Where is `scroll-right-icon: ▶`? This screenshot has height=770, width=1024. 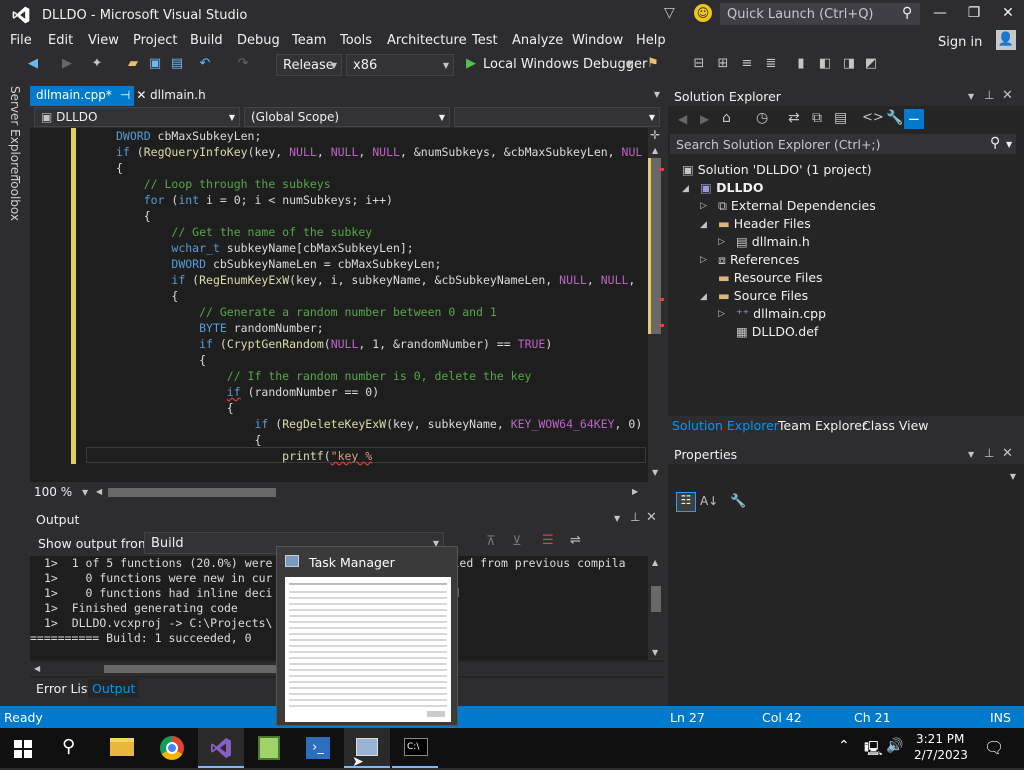
scroll-right-icon: ▶ is located at coordinates (635, 491).